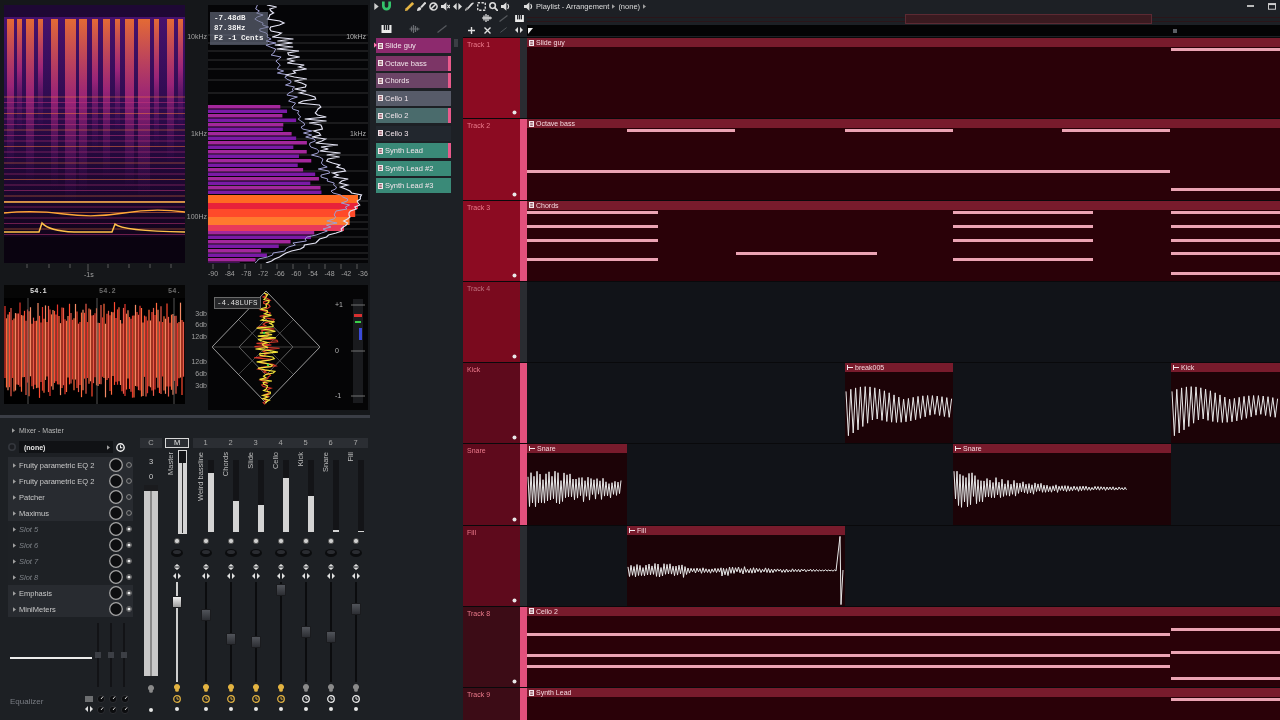 The width and height of the screenshot is (1280, 720). I want to click on knife-icon, so click(469, 6).